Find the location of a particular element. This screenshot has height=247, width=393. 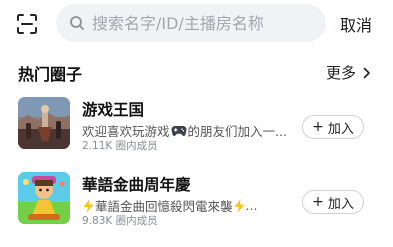

group-member-count: 2.11K 圈内成员 is located at coordinates (120, 145).